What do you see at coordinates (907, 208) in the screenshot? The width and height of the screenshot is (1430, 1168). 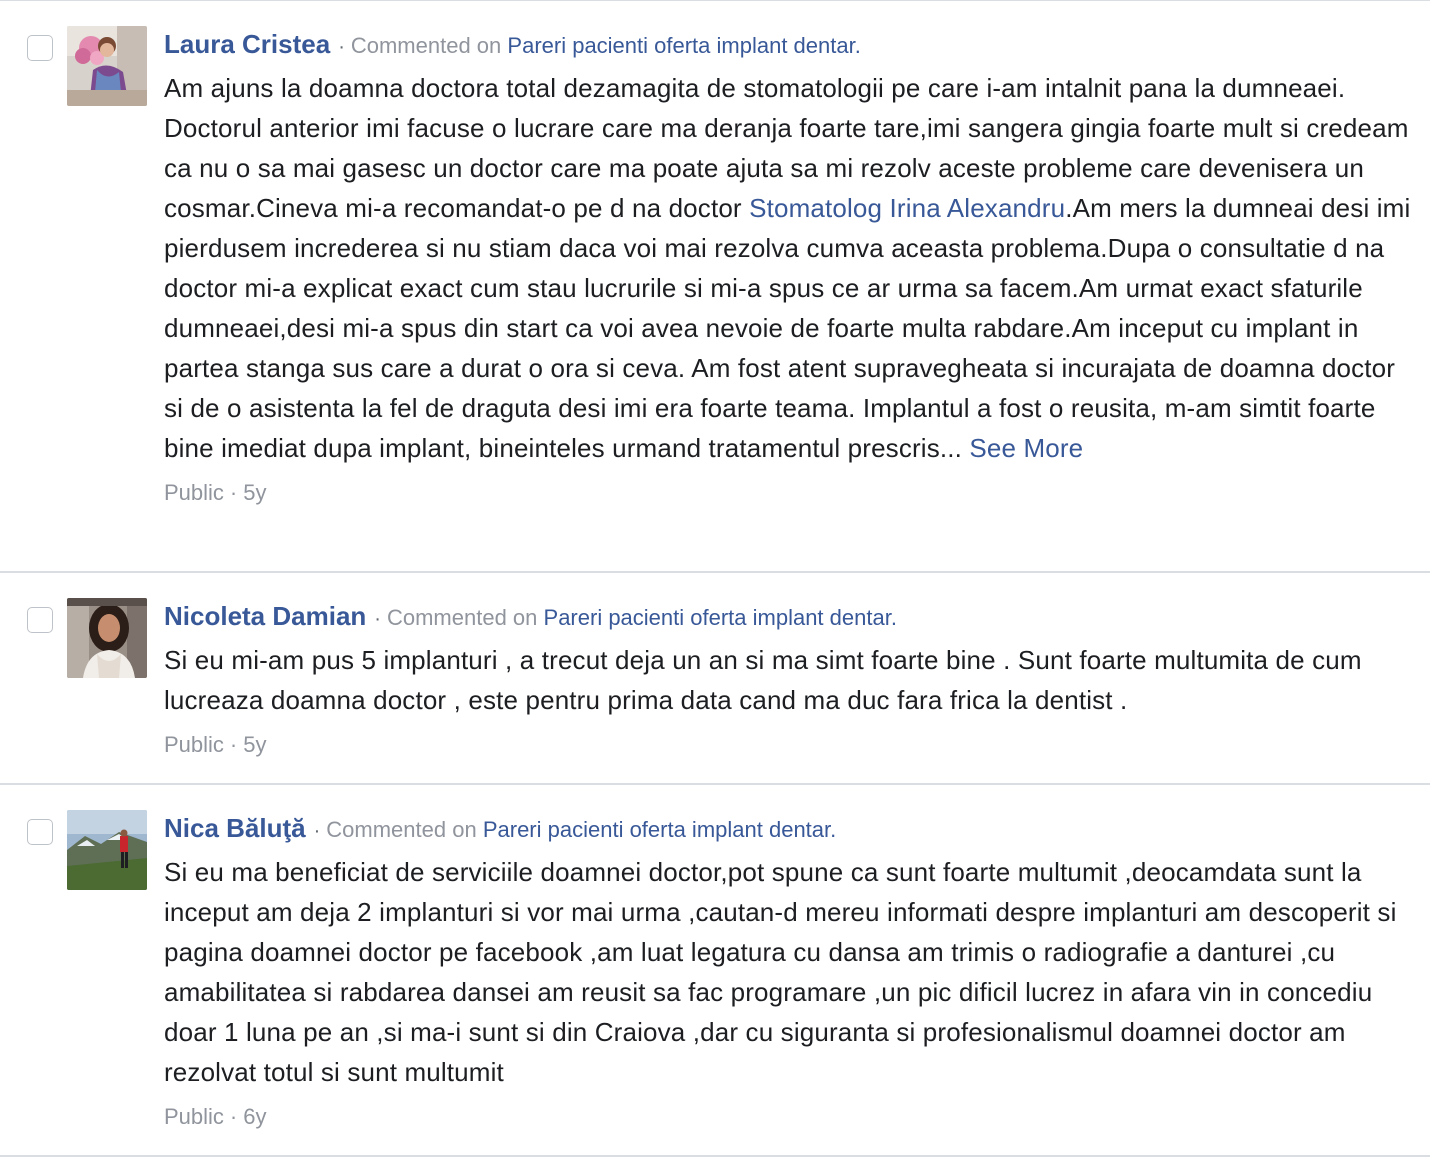 I see `mentioned-page-link: Stomatolog Irina Alexandru` at bounding box center [907, 208].